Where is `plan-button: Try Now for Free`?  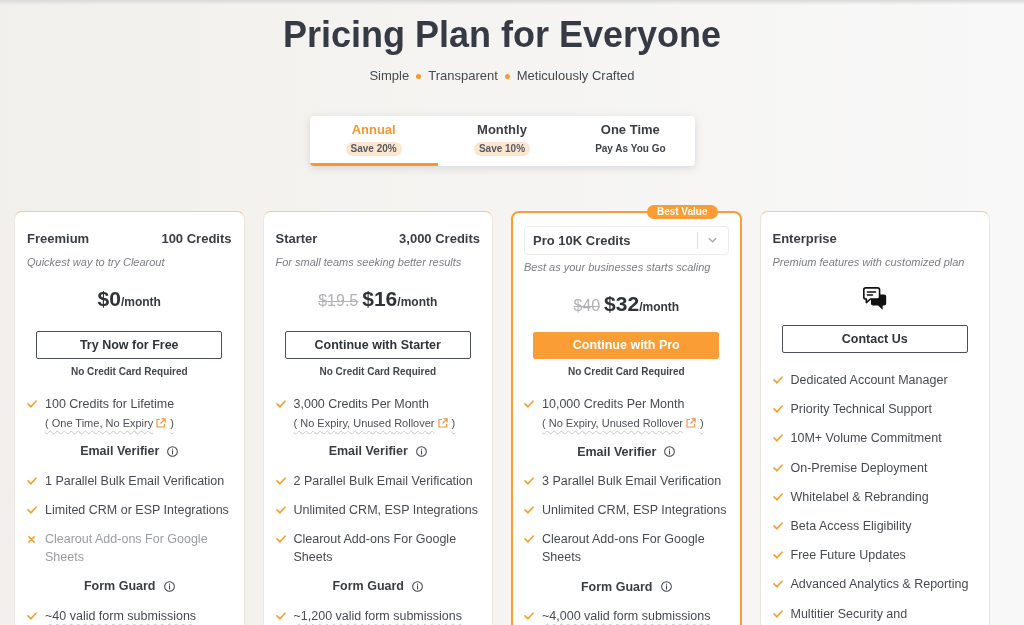 plan-button: Try Now for Free is located at coordinates (129, 345).